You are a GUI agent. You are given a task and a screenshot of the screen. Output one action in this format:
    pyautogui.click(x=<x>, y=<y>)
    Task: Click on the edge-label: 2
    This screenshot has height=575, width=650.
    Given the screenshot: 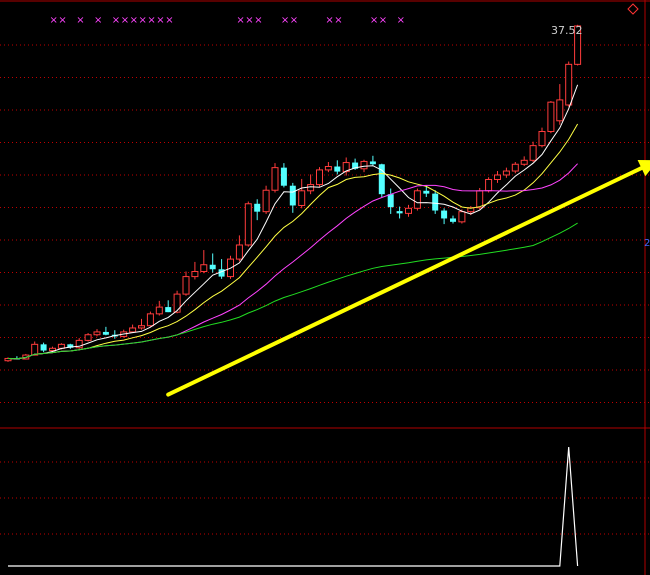 What is the action you would take?
    pyautogui.click(x=647, y=243)
    